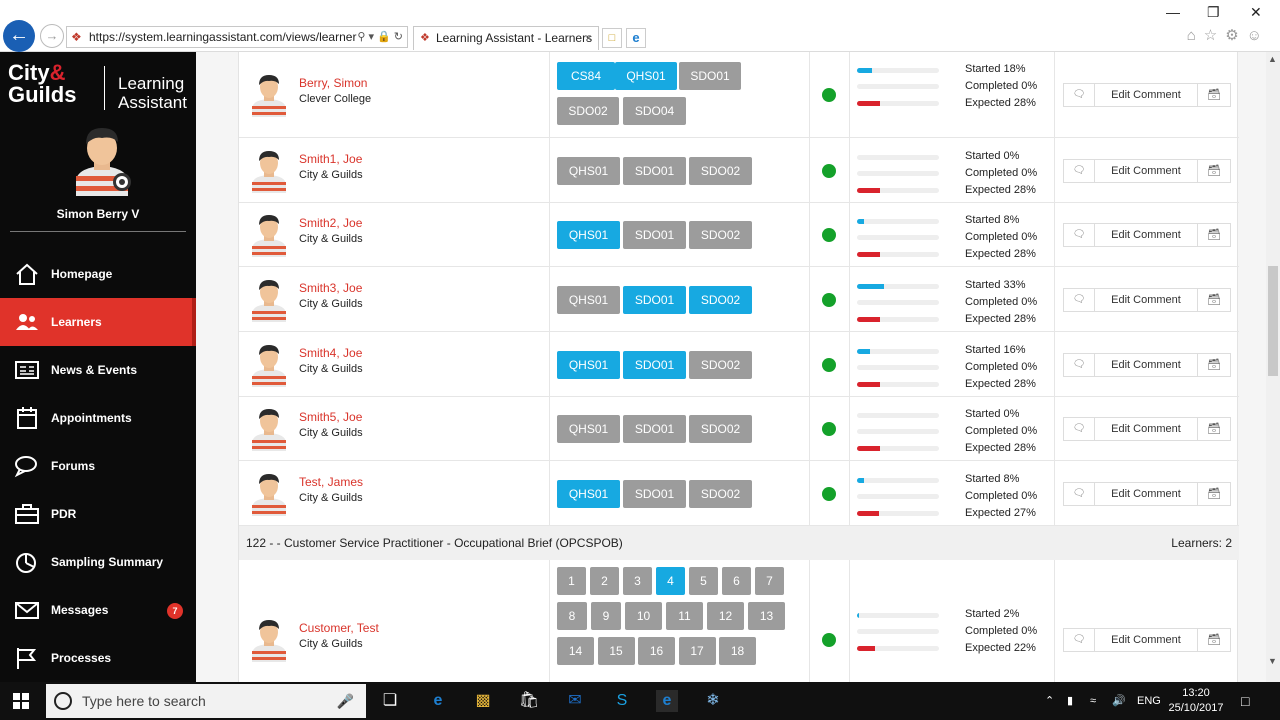 The image size is (1280, 720). What do you see at coordinates (98, 658) in the screenshot?
I see `sidebar-item-processes: Processes` at bounding box center [98, 658].